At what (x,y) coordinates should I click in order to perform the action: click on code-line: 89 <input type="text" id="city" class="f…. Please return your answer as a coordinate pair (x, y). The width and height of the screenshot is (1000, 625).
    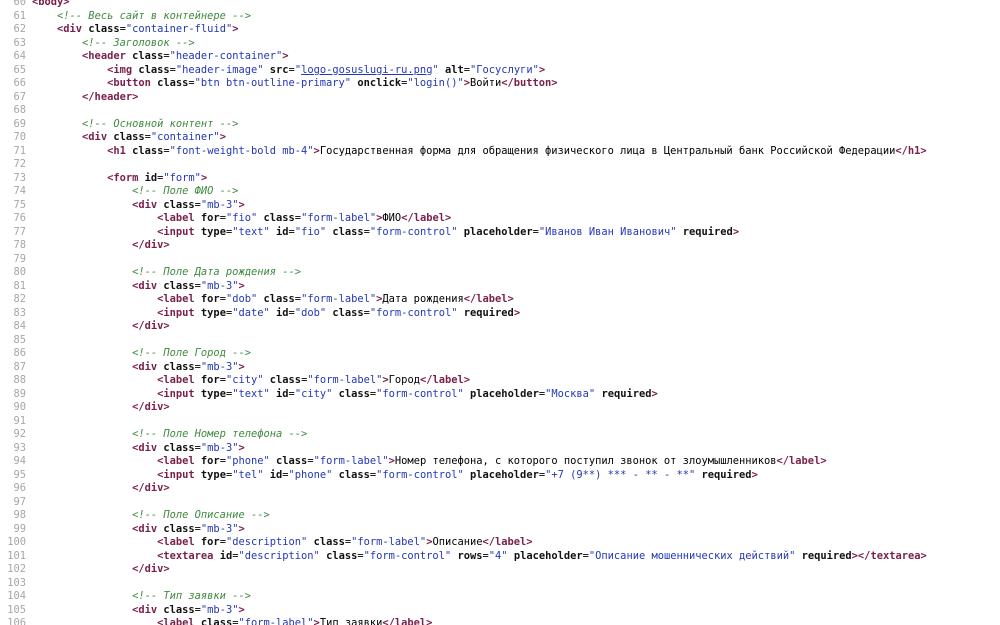
    Looking at the image, I should click on (500, 395).